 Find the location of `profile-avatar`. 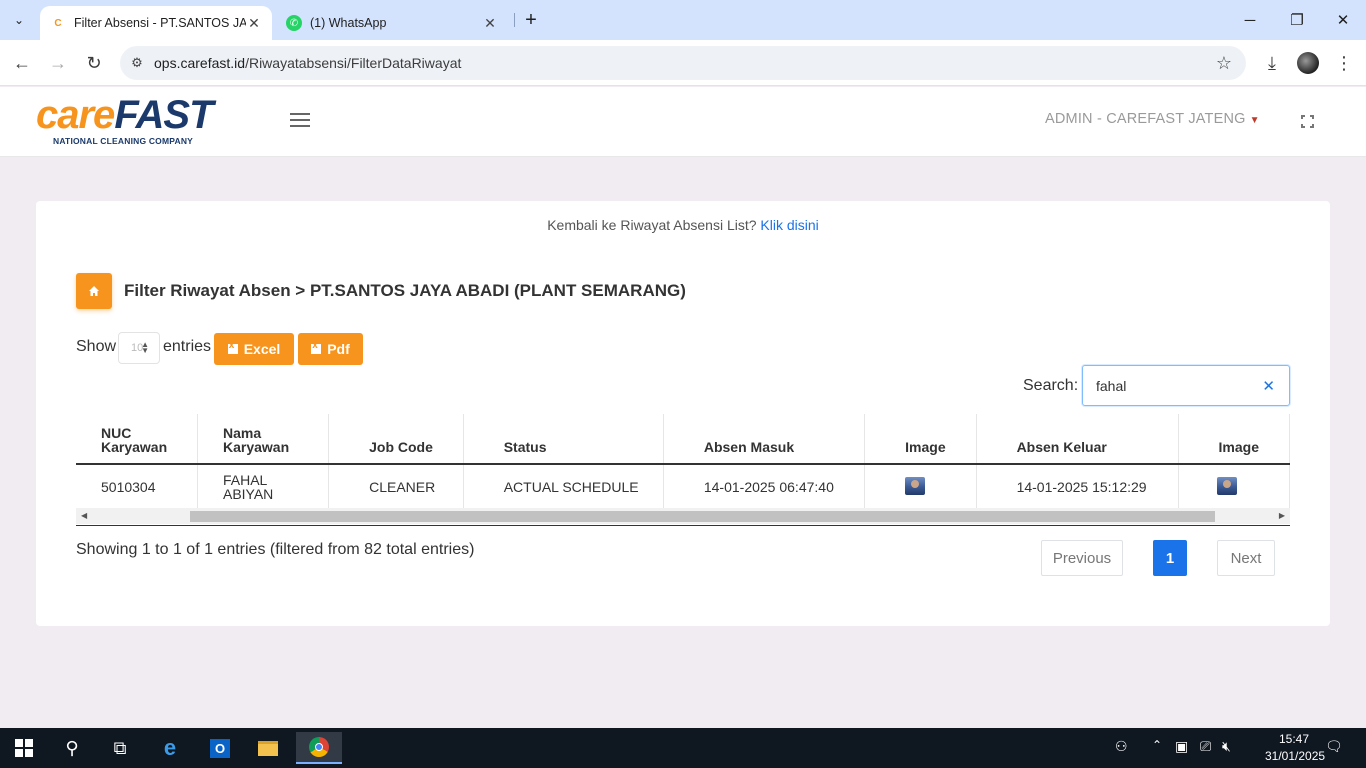

profile-avatar is located at coordinates (1308, 63).